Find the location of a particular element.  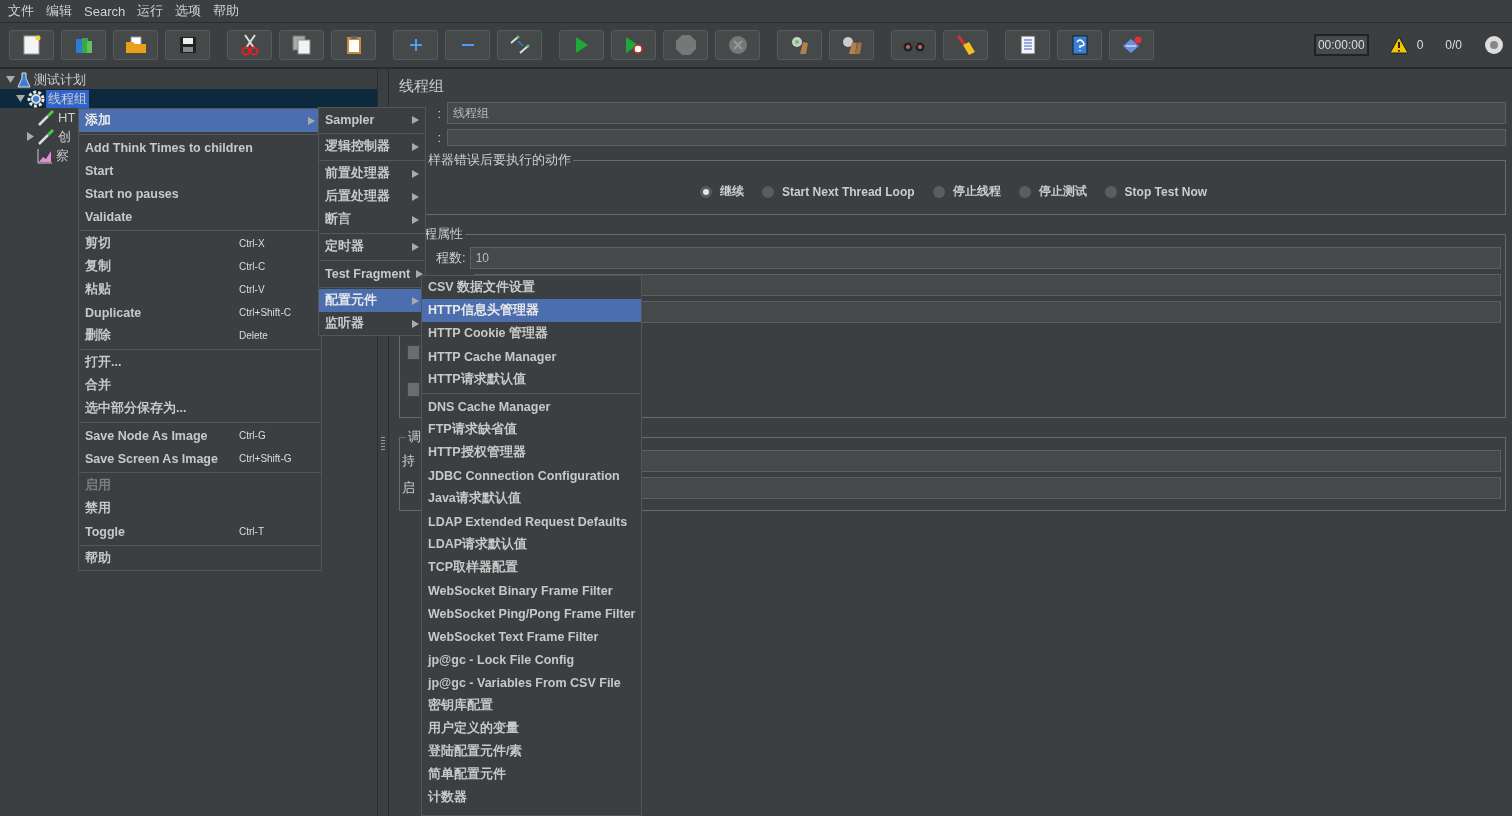

menu-item: HTTP授权管理器 is located at coordinates (532, 452).